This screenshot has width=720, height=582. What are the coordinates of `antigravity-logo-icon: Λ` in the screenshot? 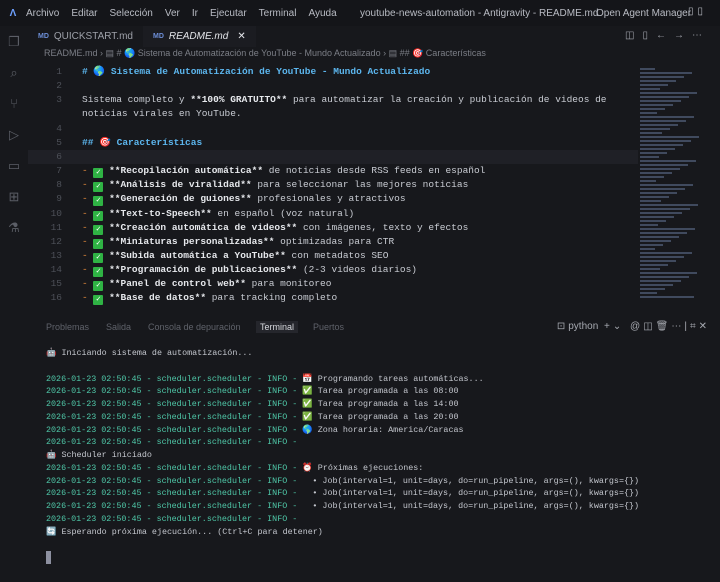 It's located at (13, 13).